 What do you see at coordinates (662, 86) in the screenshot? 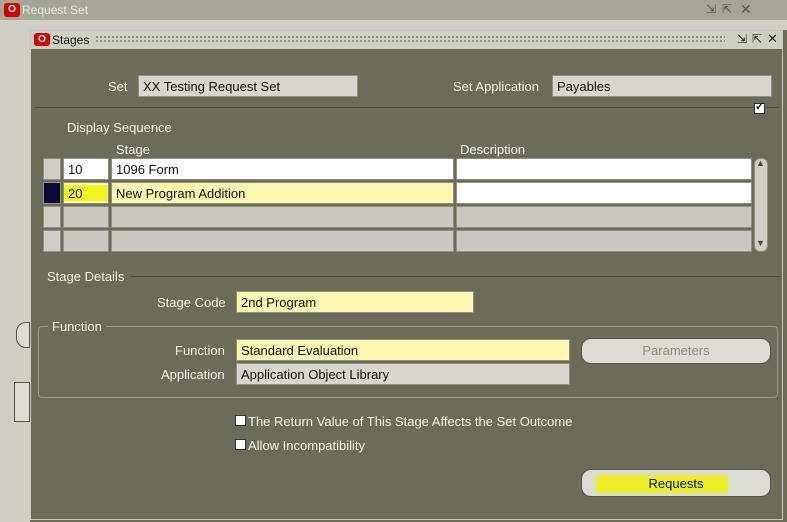
I see `set-application-field: Payables` at bounding box center [662, 86].